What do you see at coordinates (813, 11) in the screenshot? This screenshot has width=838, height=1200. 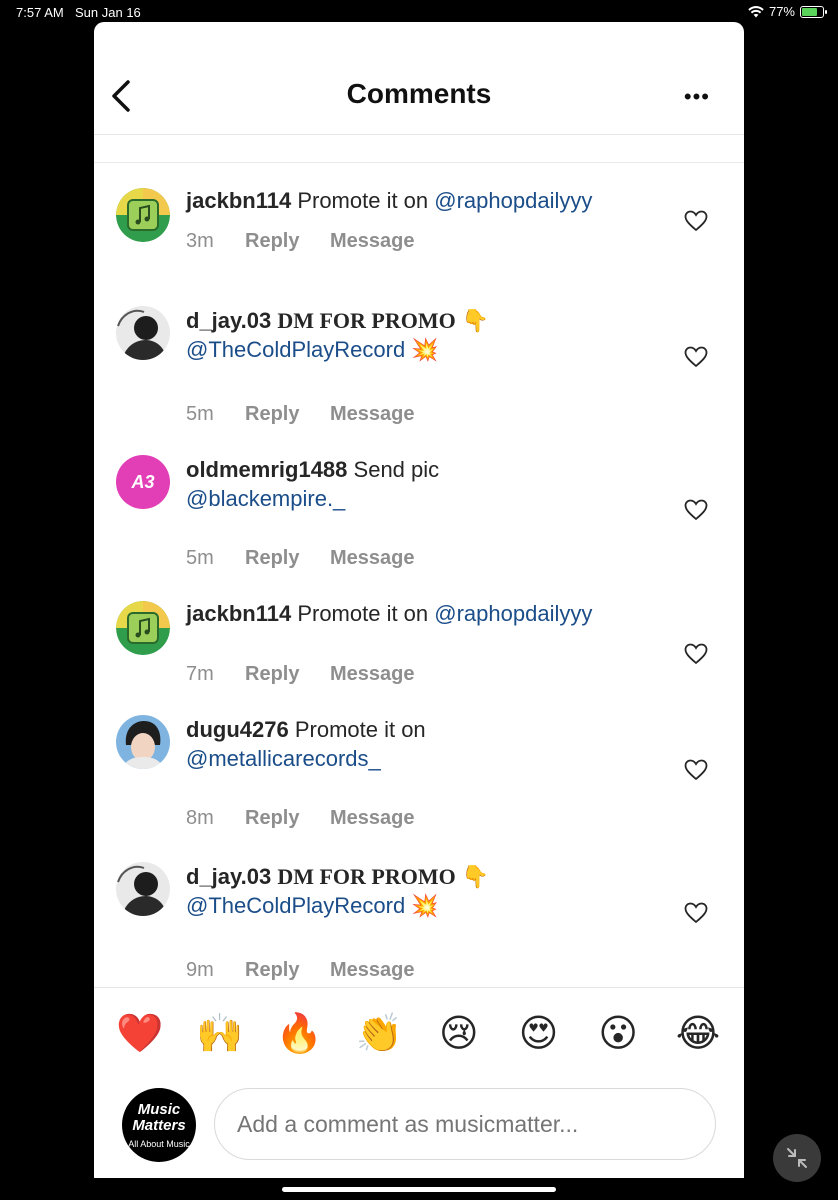 I see `battery-icon` at bounding box center [813, 11].